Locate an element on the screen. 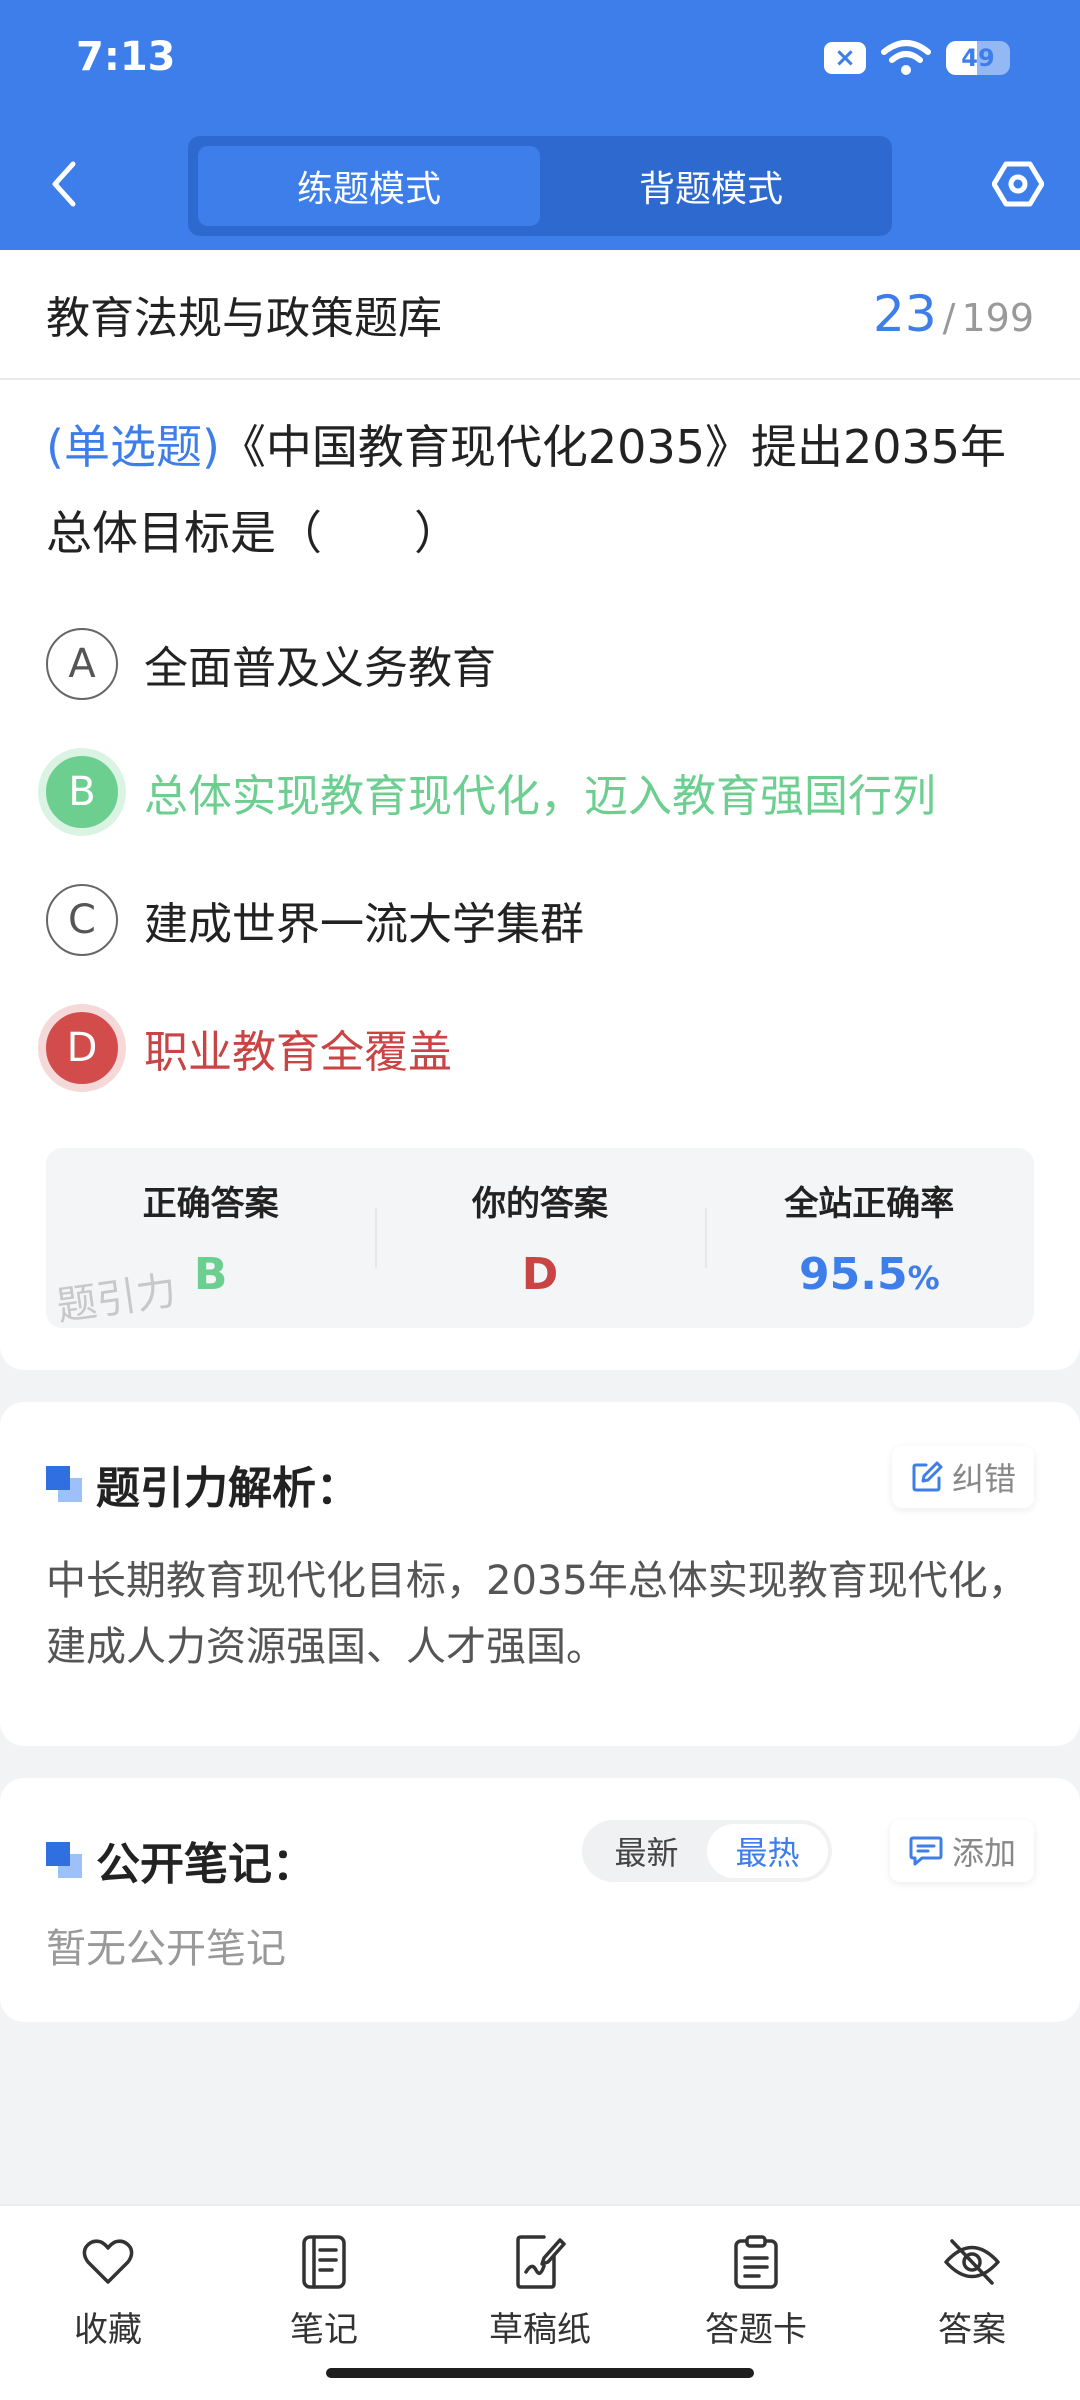 The height and width of the screenshot is (2400, 1080). settings-hexagon-icon is located at coordinates (1018, 184).